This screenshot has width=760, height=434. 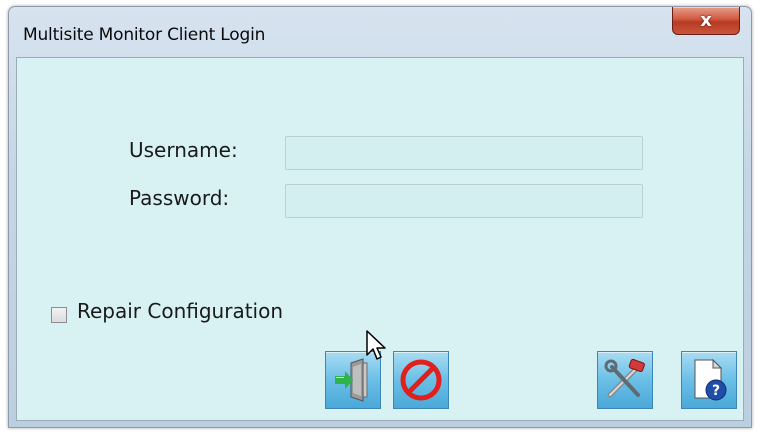 What do you see at coordinates (351, 380) in the screenshot?
I see `login-door-icon` at bounding box center [351, 380].